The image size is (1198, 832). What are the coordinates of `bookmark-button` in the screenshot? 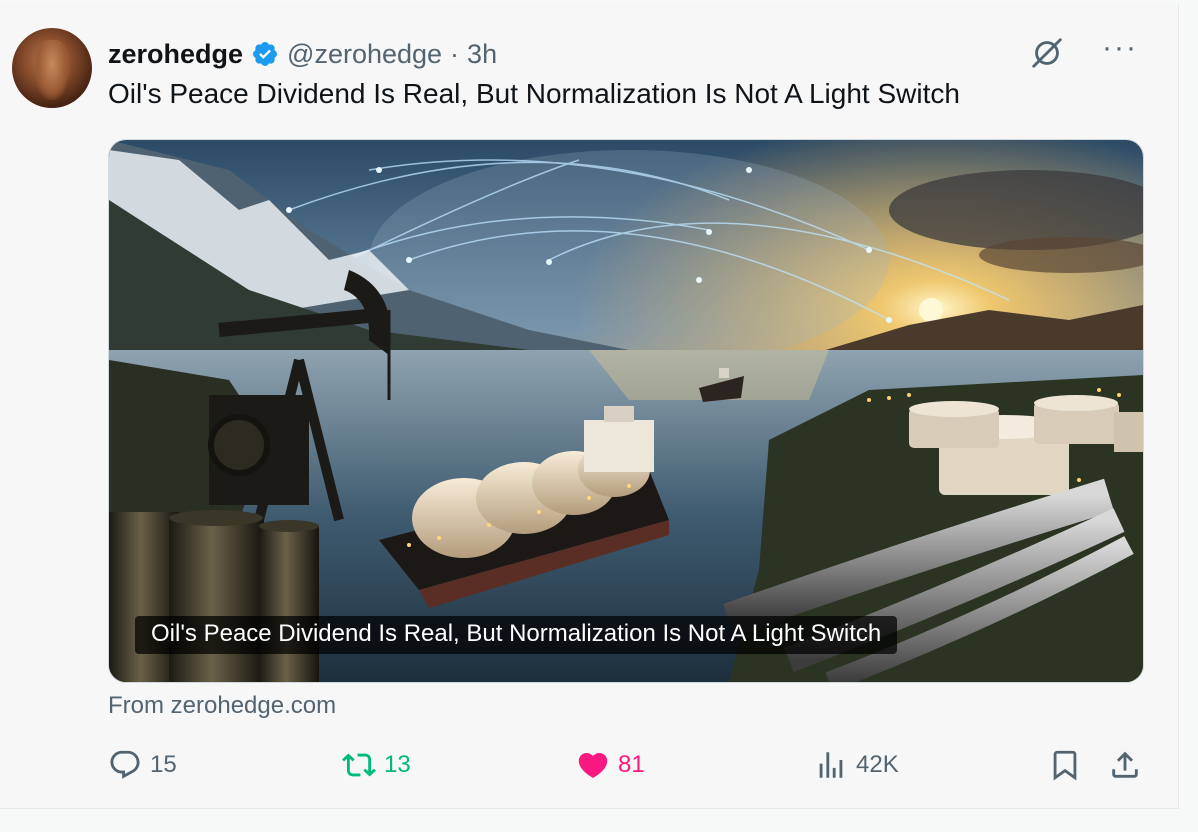 It's located at (1065, 765).